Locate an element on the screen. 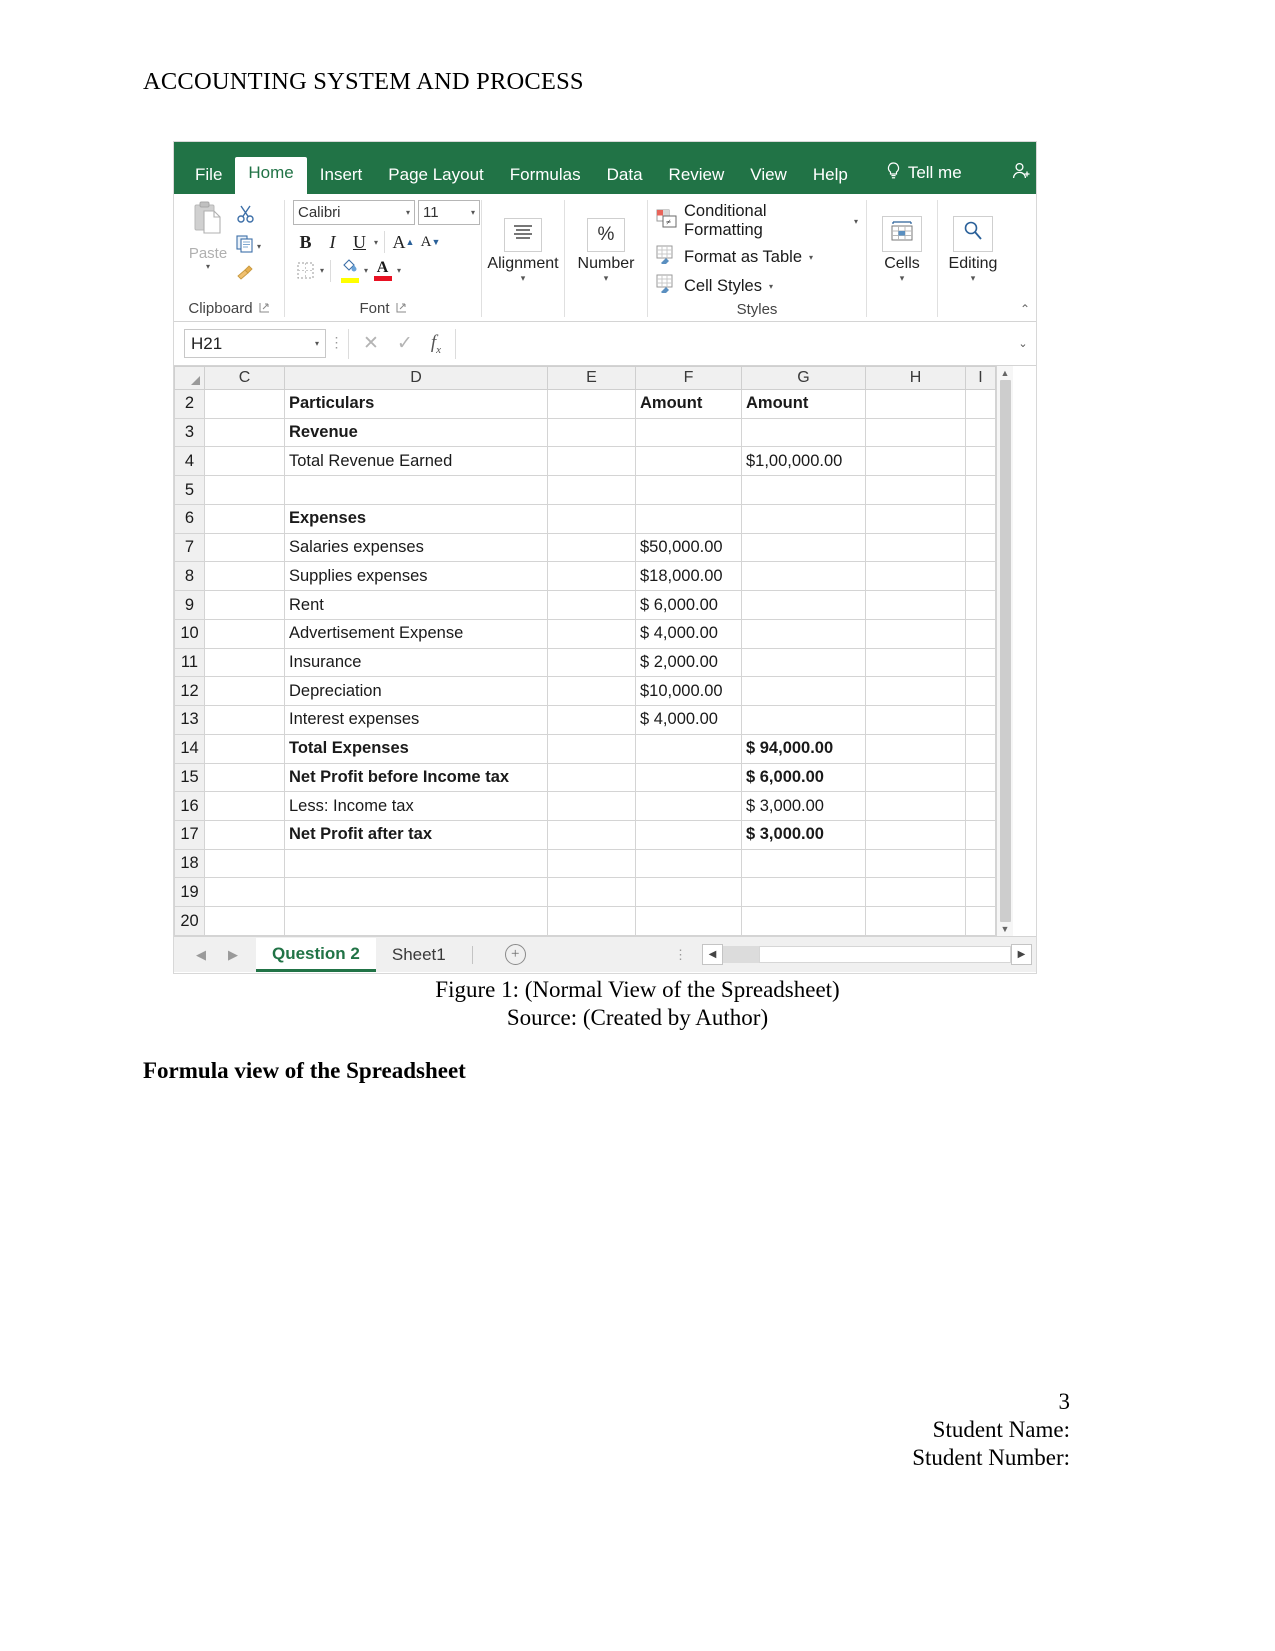 The image size is (1275, 1651). ribbon-tab-data: Data is located at coordinates (625, 176).